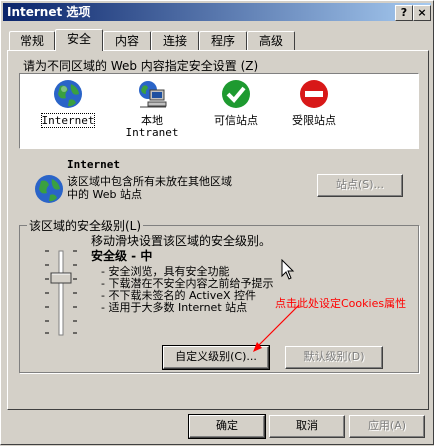  Describe the element at coordinates (152, 126) in the screenshot. I see `zone-local-intranet-label: 本地 Intranet` at that location.